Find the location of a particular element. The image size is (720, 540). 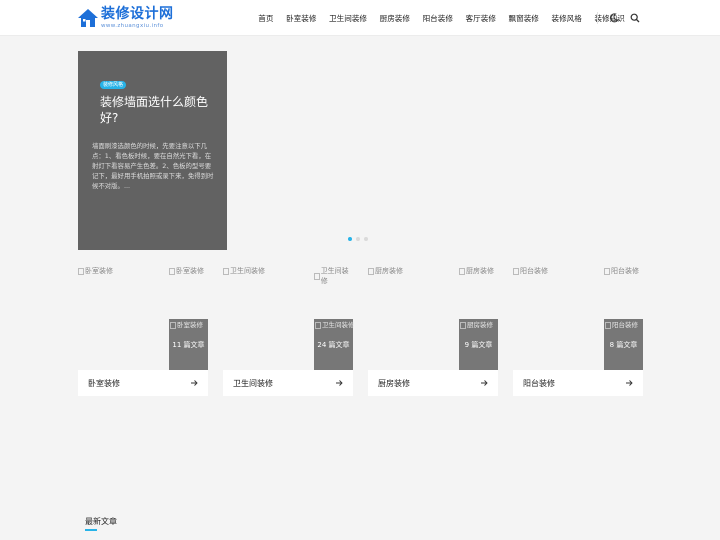

logo-title: 装修设计网 is located at coordinates (137, 14).